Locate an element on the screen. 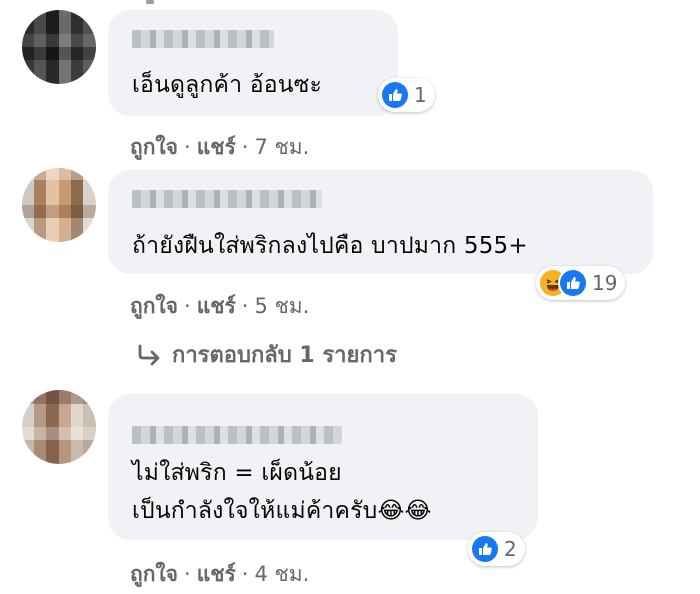 The height and width of the screenshot is (594, 700). reply-arrow-icon is located at coordinates (149, 354).